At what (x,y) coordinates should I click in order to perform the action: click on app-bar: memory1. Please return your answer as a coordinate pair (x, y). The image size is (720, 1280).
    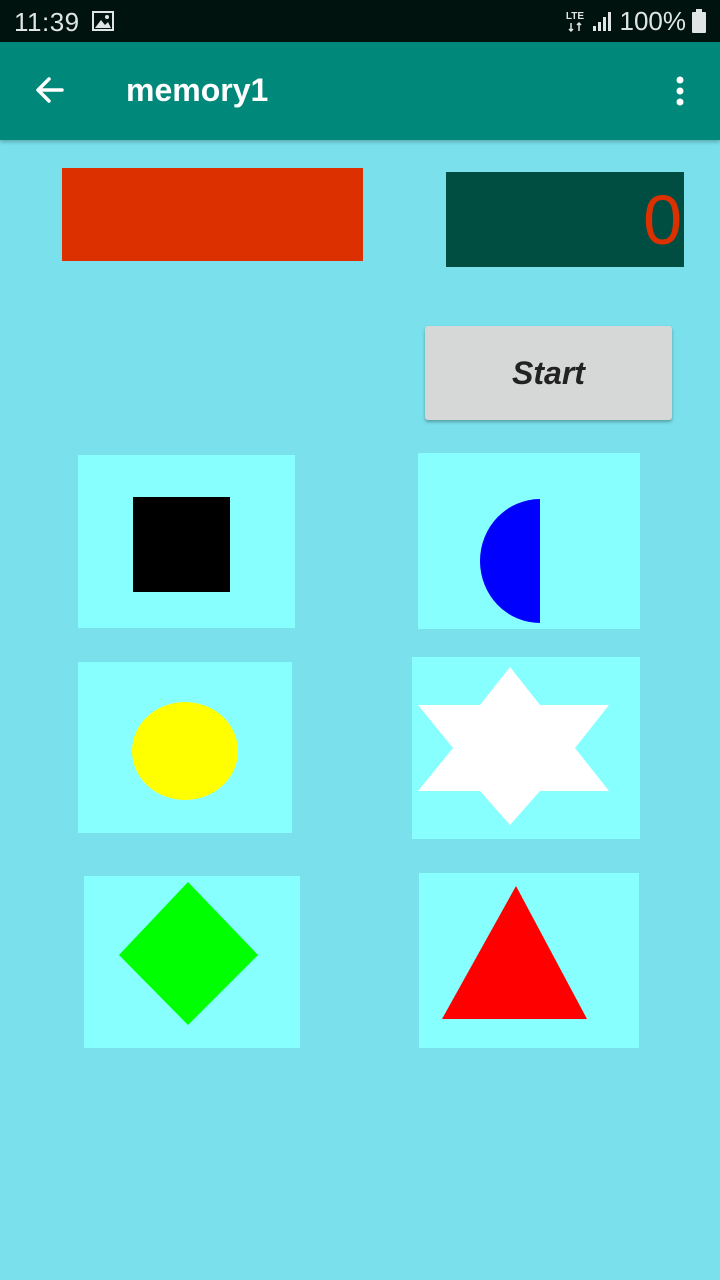
    Looking at the image, I should click on (360, 91).